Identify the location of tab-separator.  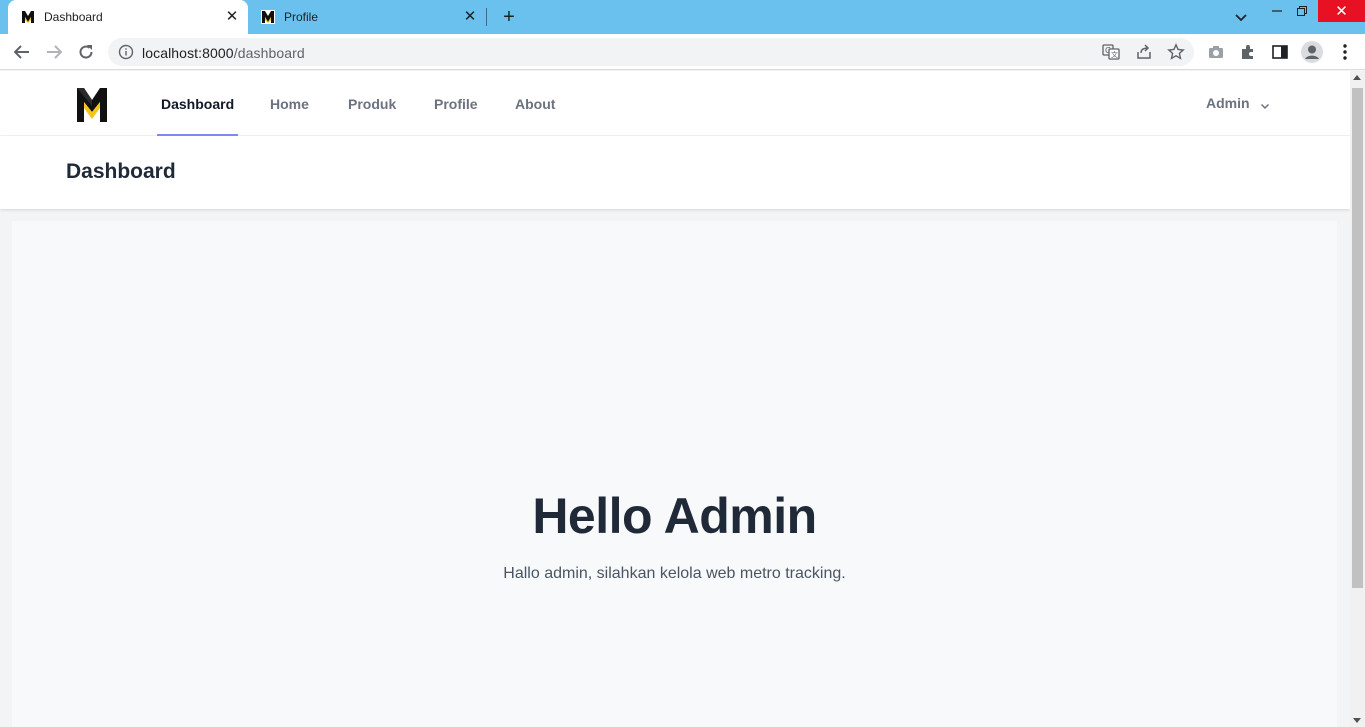
(486, 17).